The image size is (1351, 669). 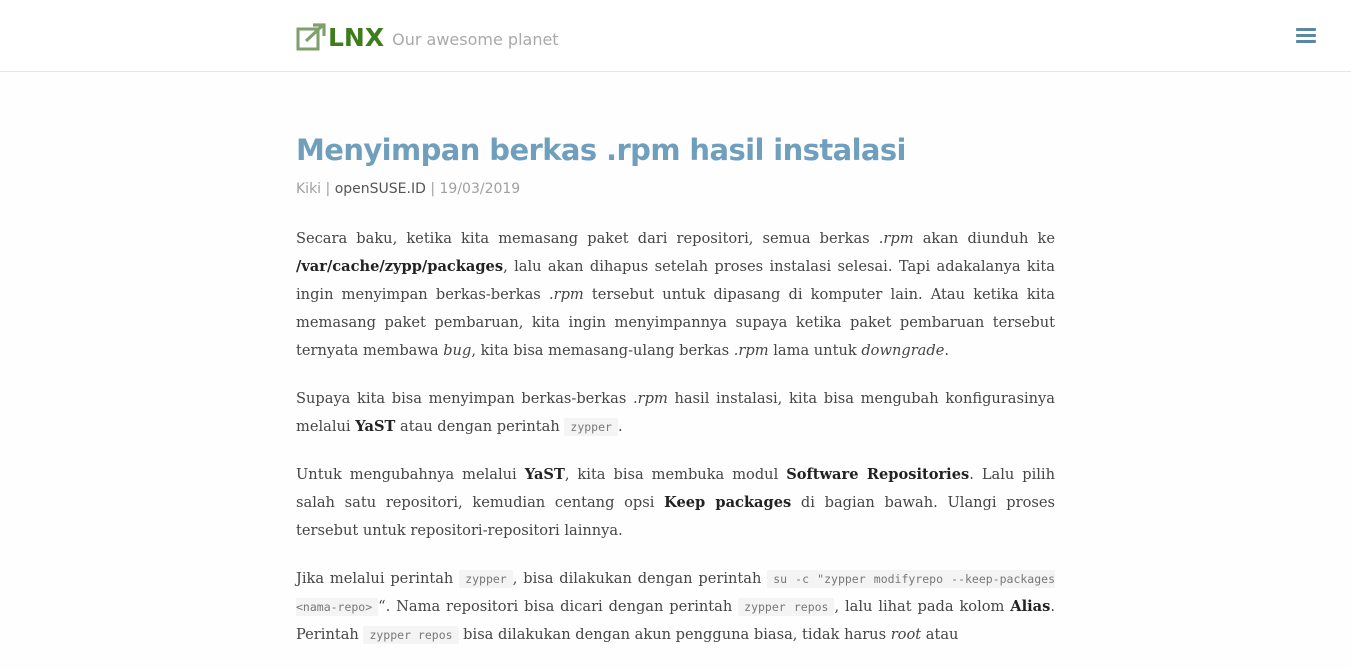 I want to click on external-link-icon, so click(x=311, y=37).